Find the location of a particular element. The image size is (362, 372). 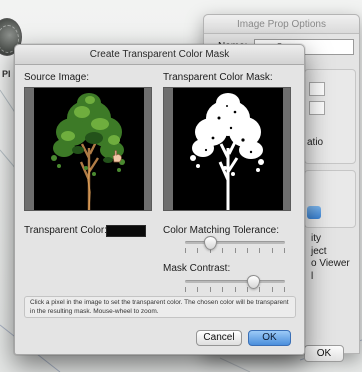

background-label: PI is located at coordinates (6, 74).